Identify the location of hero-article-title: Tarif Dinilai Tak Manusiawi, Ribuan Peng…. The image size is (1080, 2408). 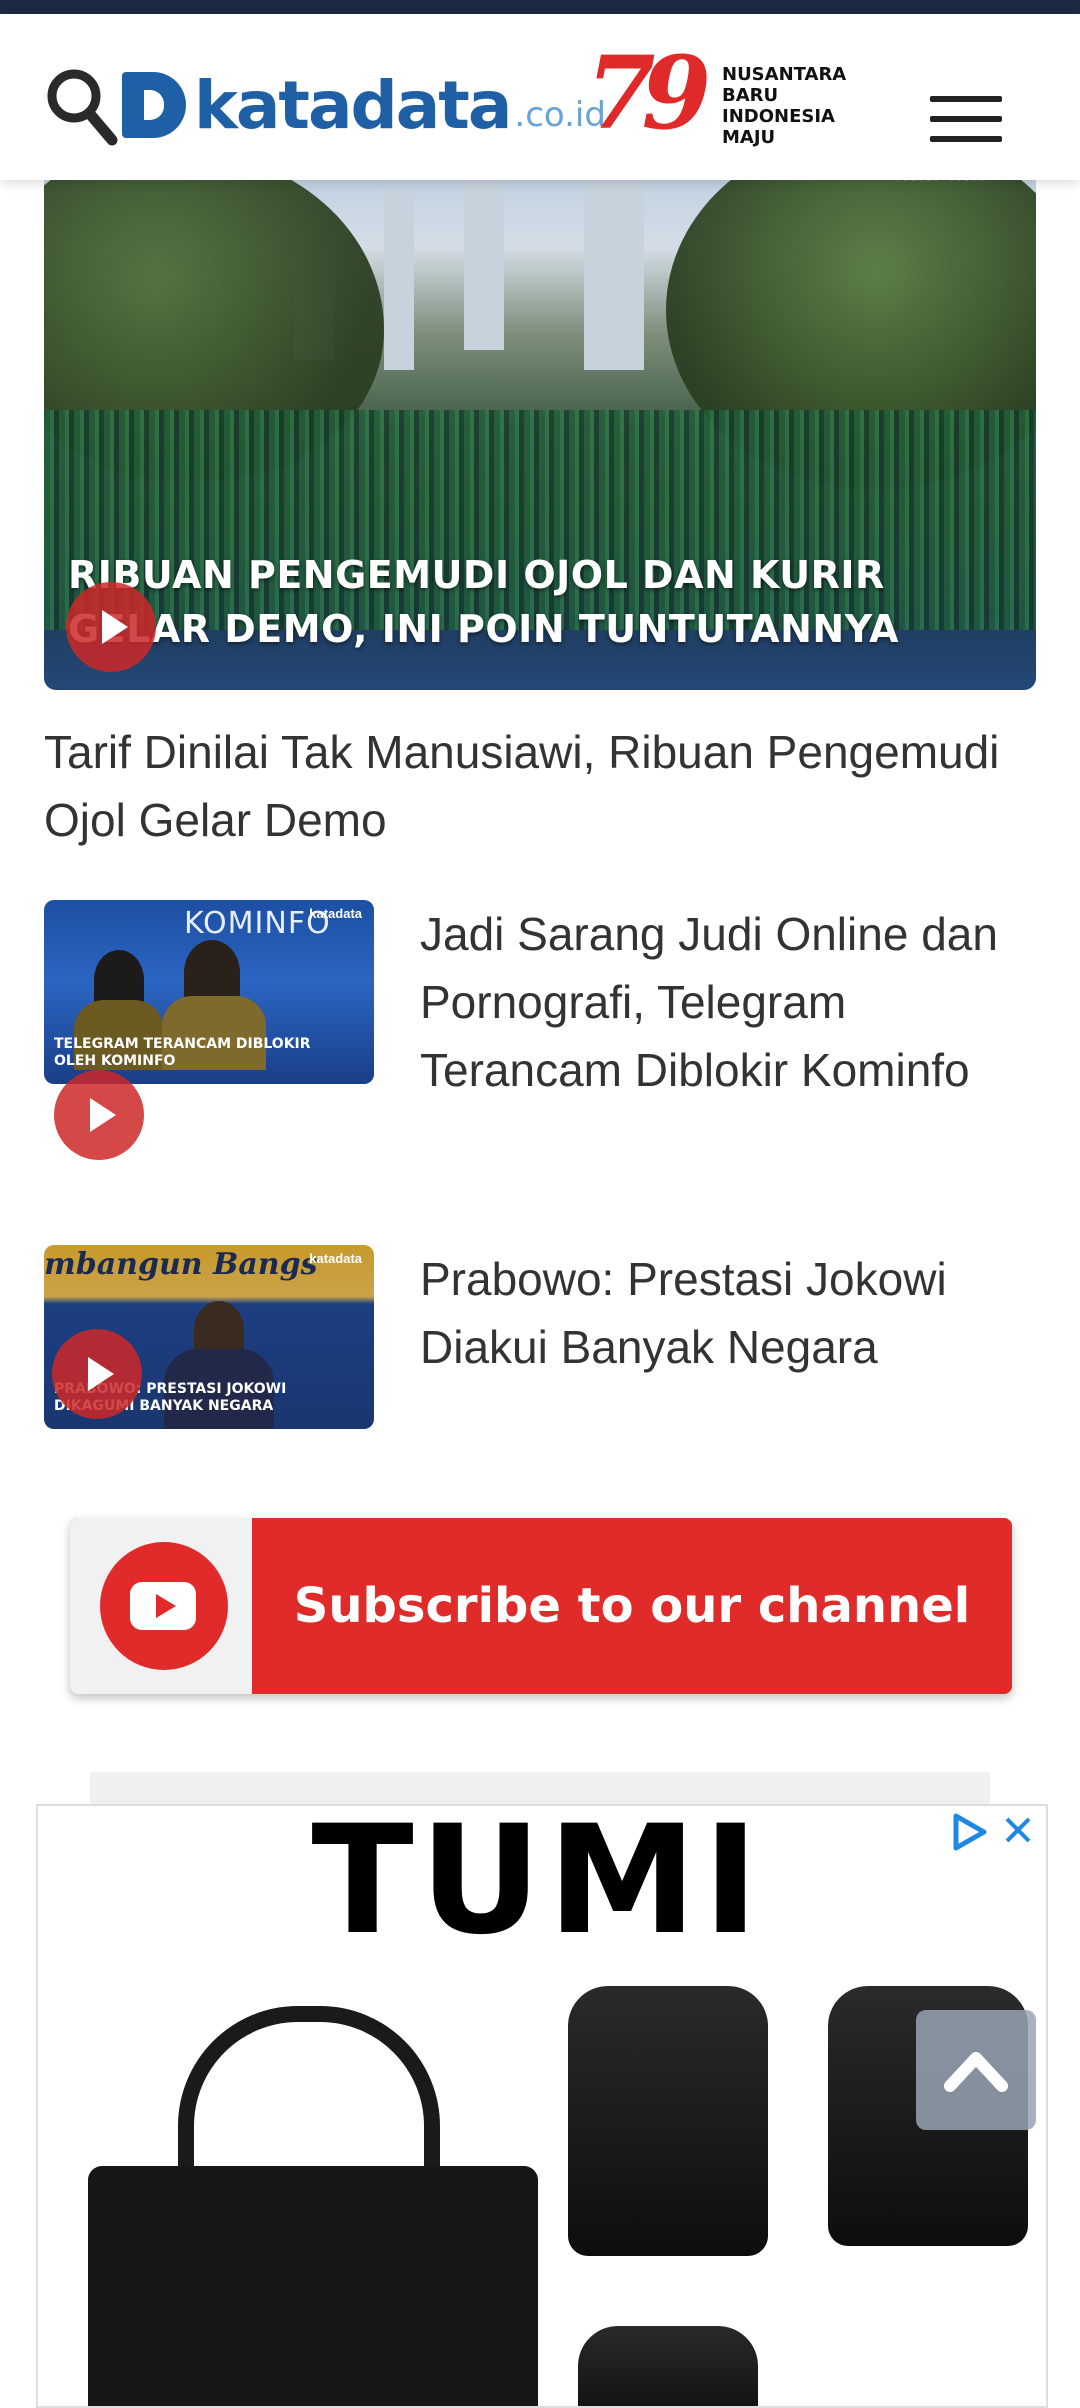
(539, 786).